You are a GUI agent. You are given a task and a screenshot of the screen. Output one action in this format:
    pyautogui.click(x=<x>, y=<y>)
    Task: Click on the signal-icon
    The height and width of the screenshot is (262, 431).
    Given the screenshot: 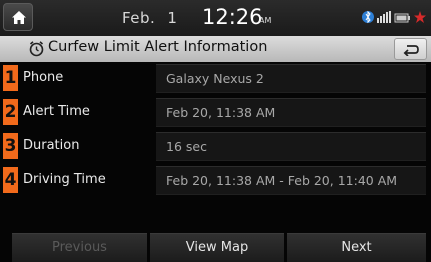 What is the action you would take?
    pyautogui.click(x=384, y=17)
    